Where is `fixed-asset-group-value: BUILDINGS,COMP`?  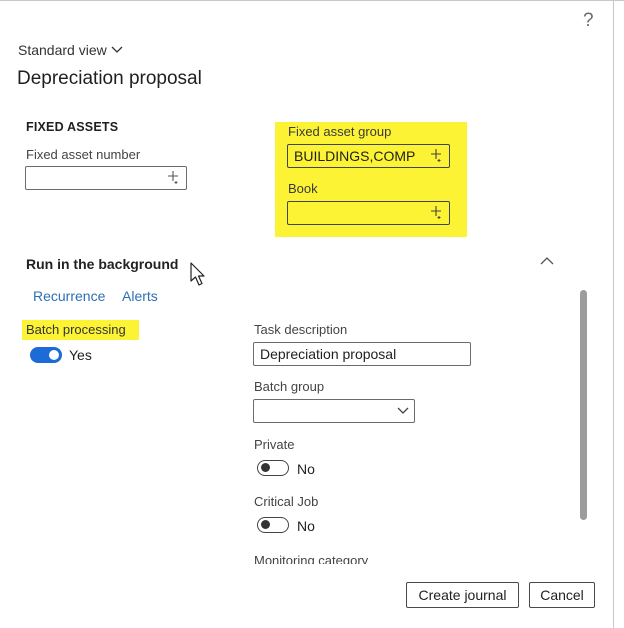 fixed-asset-group-value: BUILDINGS,COMP is located at coordinates (355, 156).